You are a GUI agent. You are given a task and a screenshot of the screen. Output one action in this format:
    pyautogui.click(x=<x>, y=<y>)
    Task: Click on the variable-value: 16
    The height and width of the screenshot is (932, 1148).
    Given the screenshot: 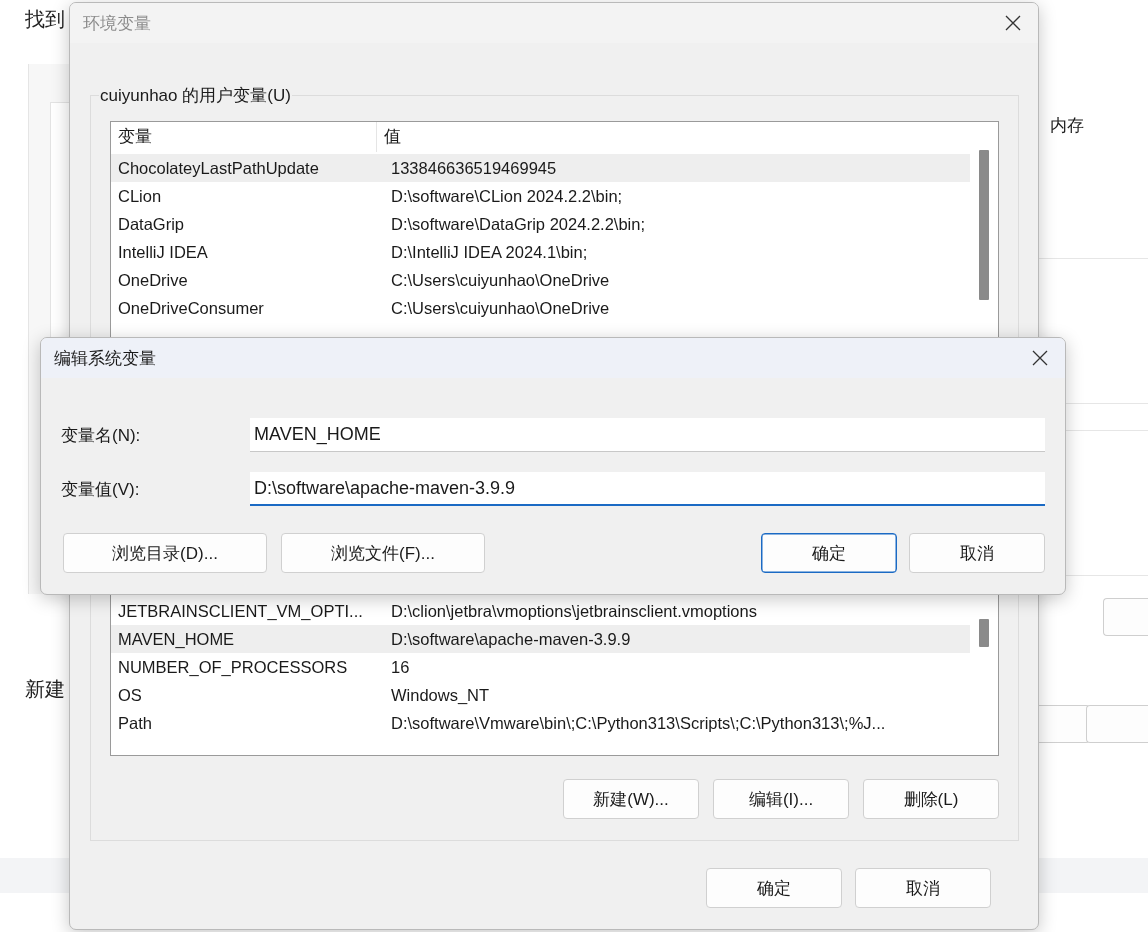 What is the action you would take?
    pyautogui.click(x=400, y=667)
    